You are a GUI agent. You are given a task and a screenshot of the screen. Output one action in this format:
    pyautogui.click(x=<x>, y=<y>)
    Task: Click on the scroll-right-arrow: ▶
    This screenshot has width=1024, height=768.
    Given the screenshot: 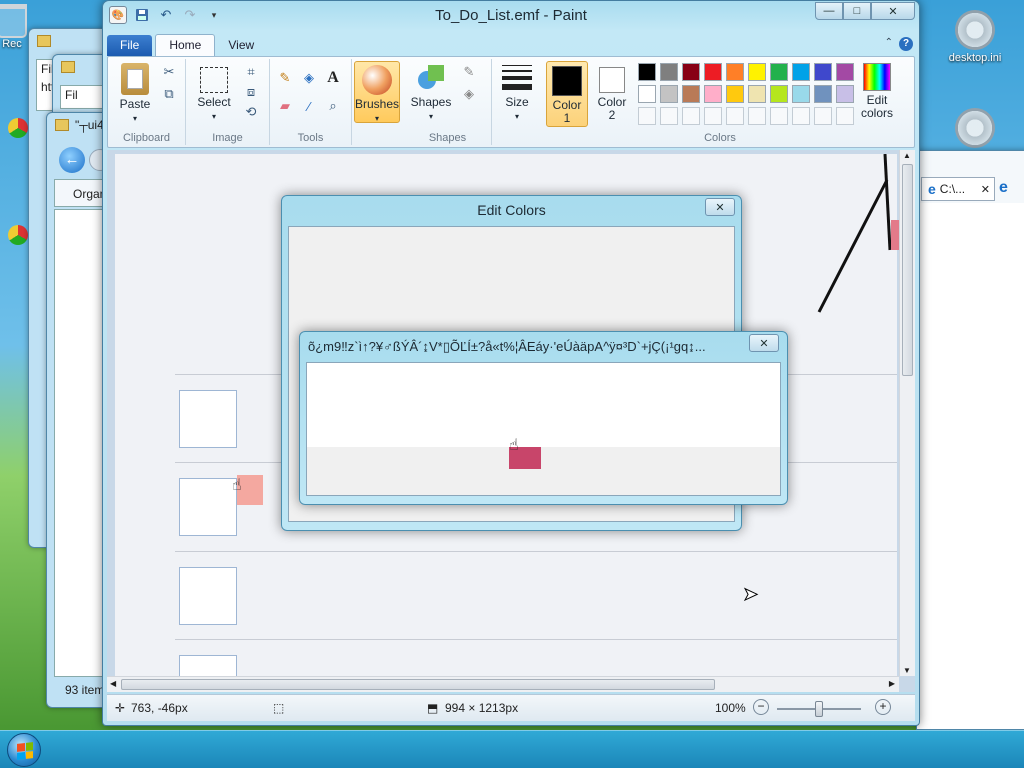 What is the action you would take?
    pyautogui.click(x=892, y=683)
    